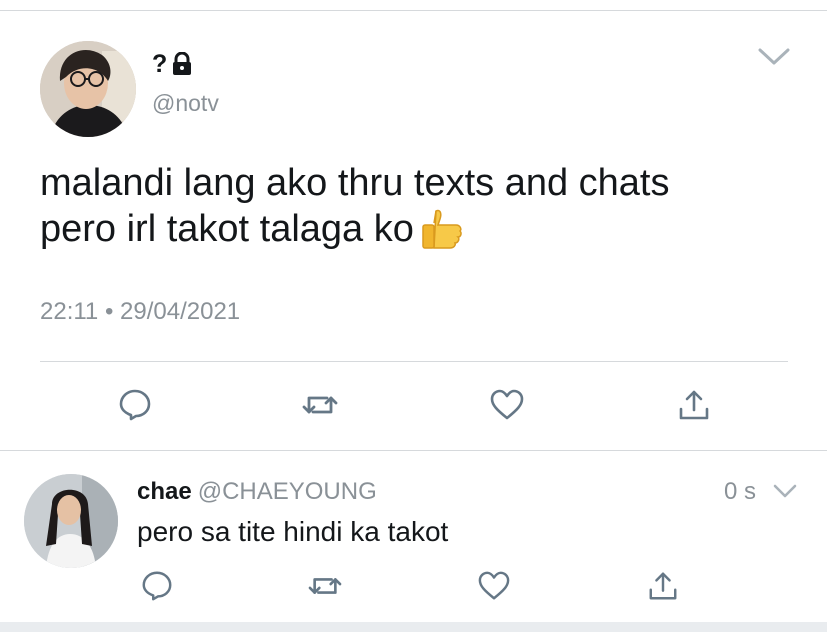 The height and width of the screenshot is (632, 827). I want to click on thumbs-up-emoji, so click(442, 229).